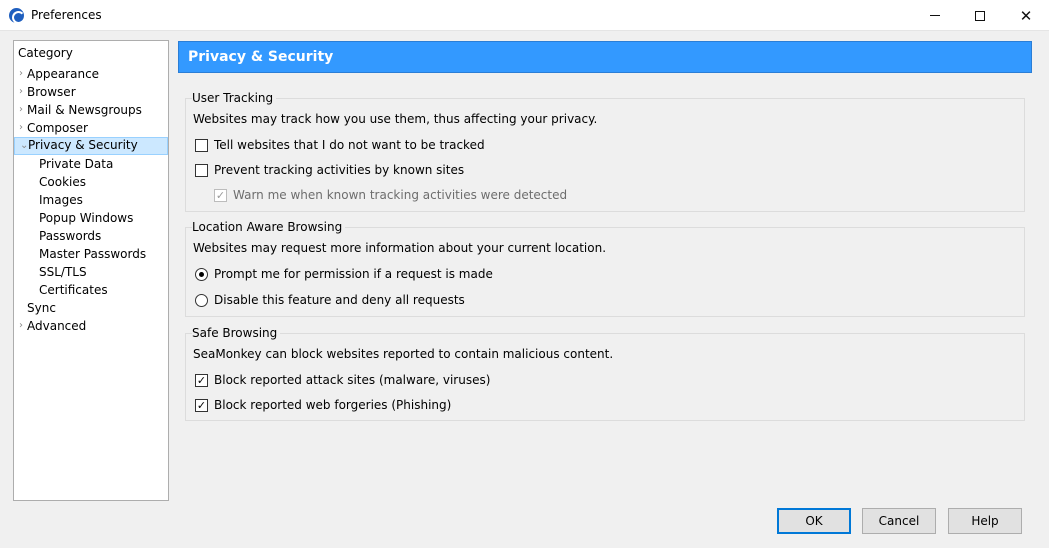  What do you see at coordinates (41, 308) in the screenshot?
I see `tree-item-label: Sync` at bounding box center [41, 308].